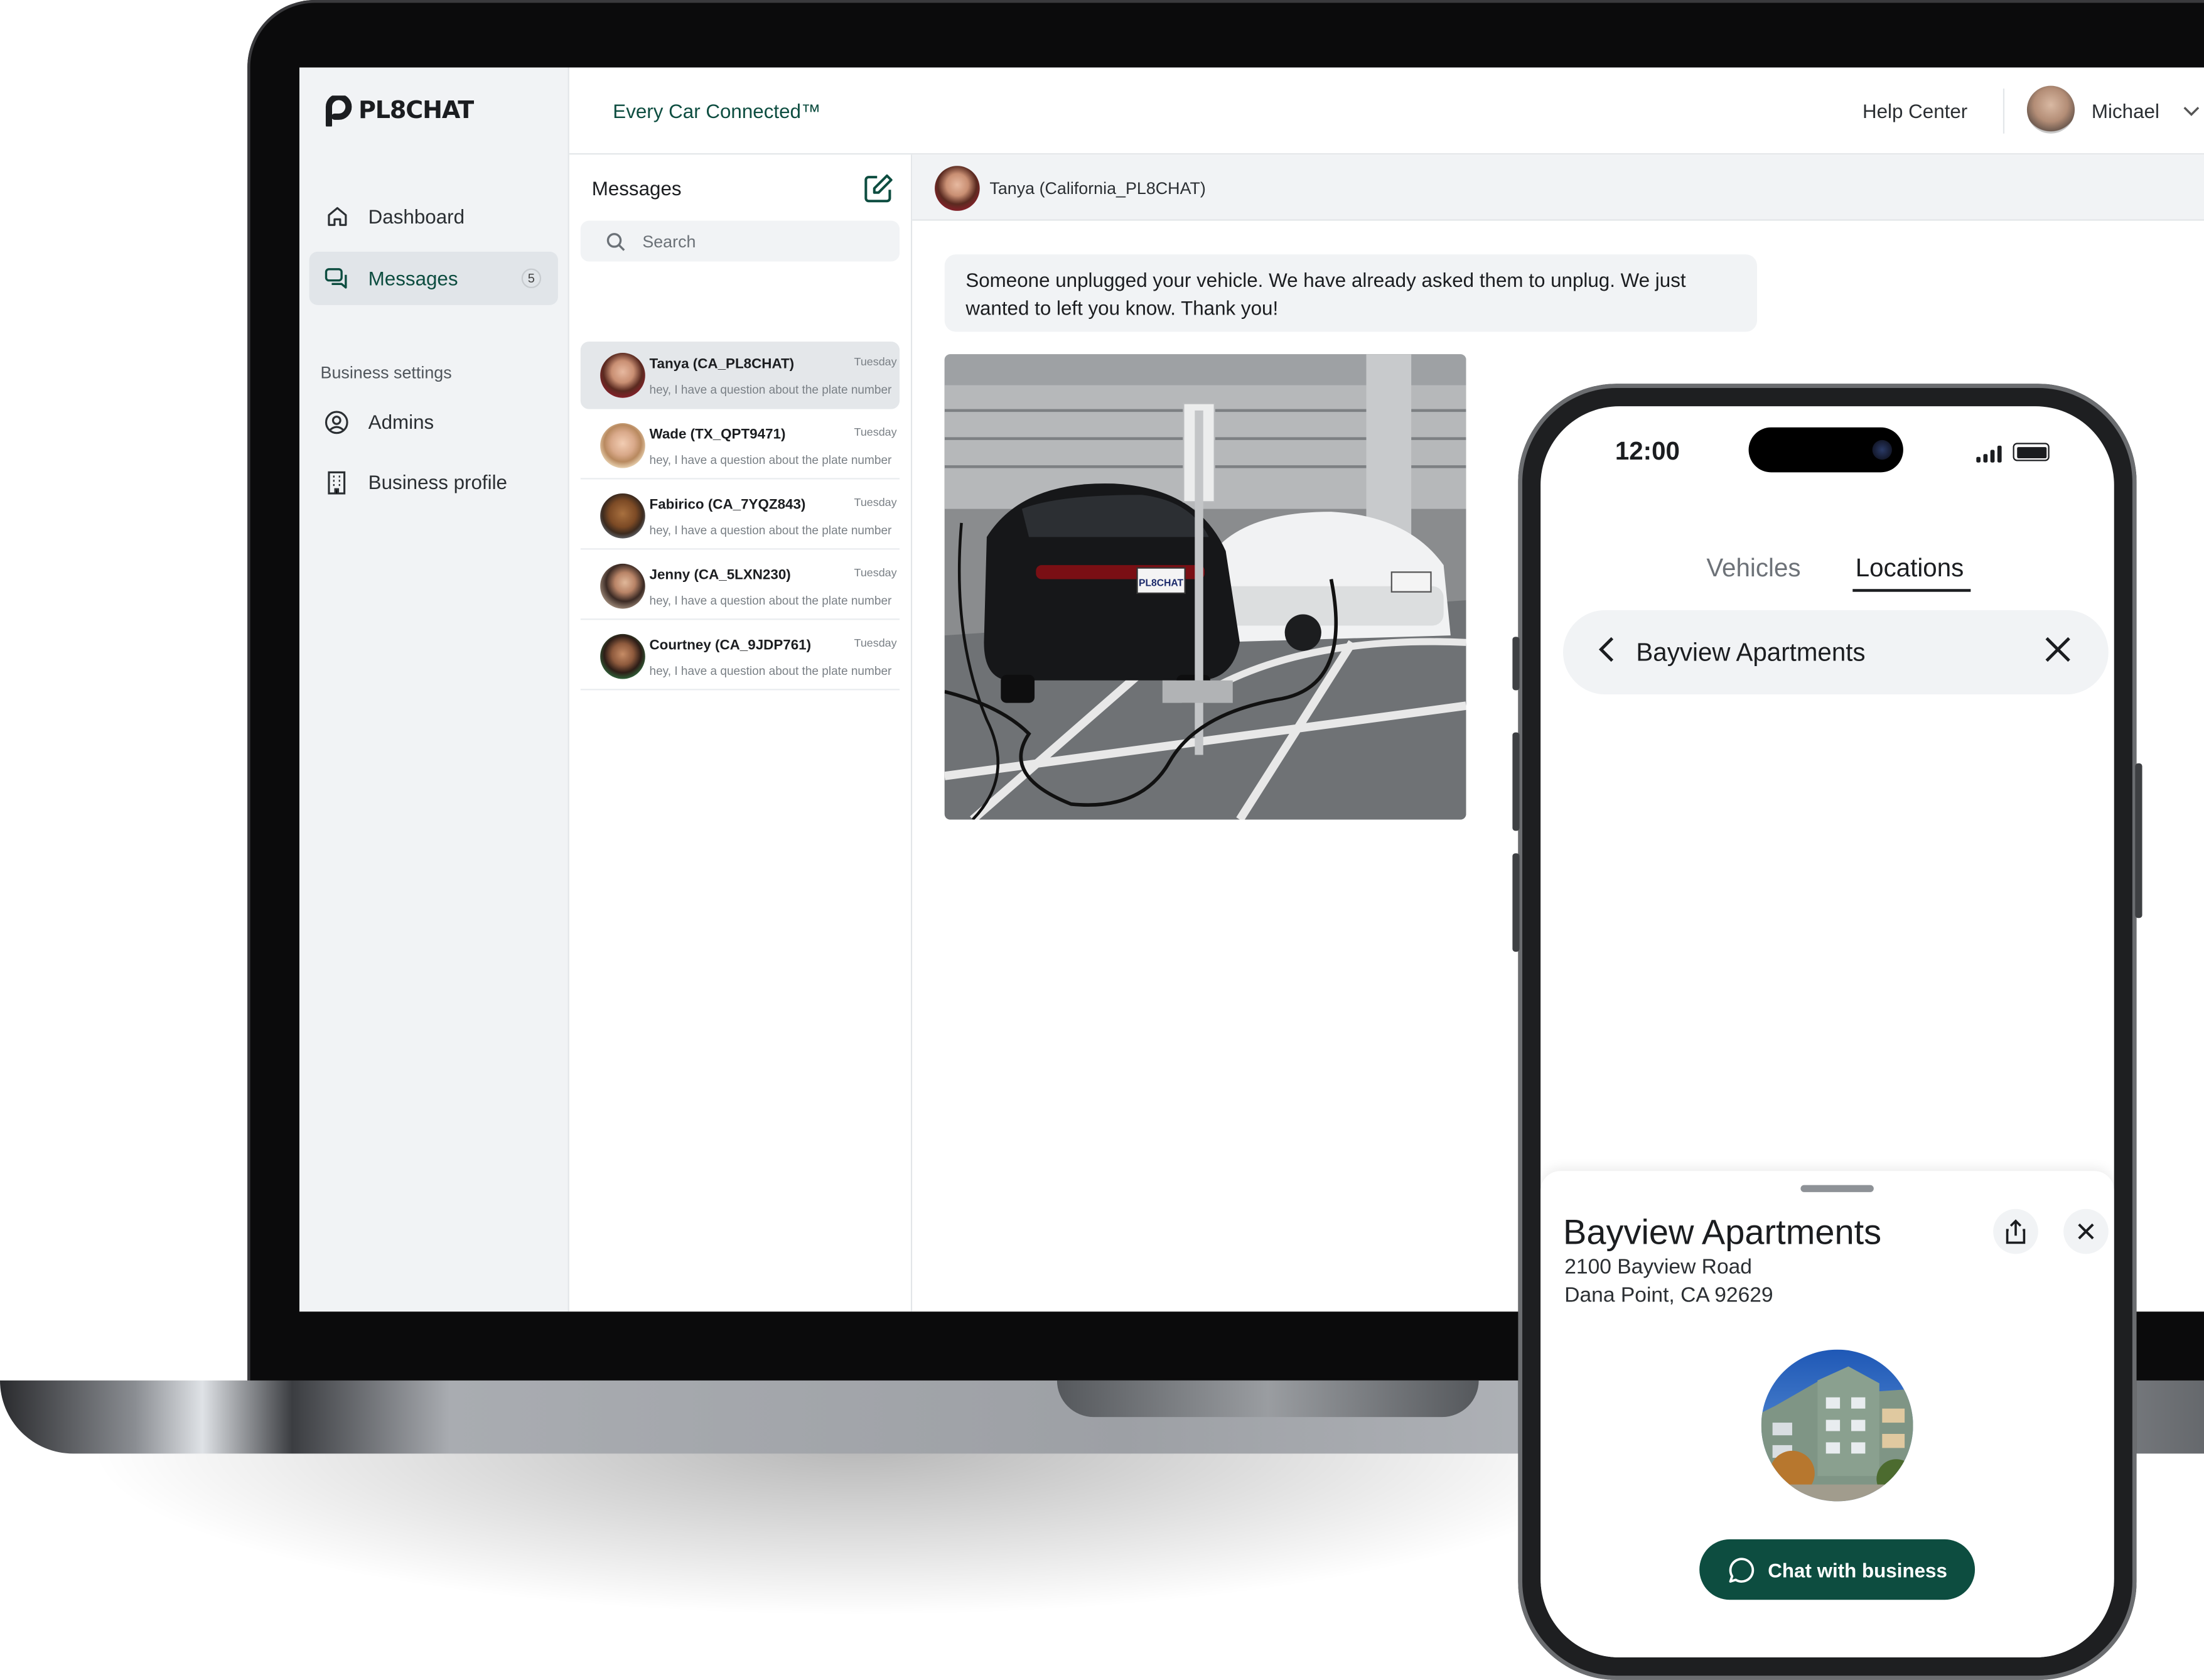 Image resolution: width=2204 pixels, height=1680 pixels. Describe the element at coordinates (720, 576) in the screenshot. I see `conversation-name: Jenny (CA_5LXN230)` at that location.